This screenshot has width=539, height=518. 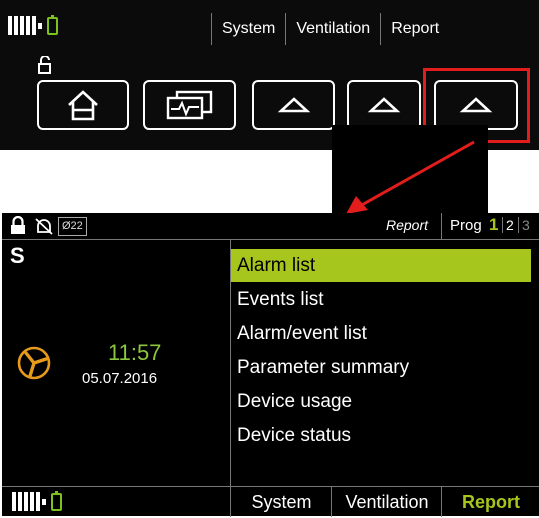 What do you see at coordinates (135, 352) in the screenshot?
I see `clock-time: 11:57` at bounding box center [135, 352].